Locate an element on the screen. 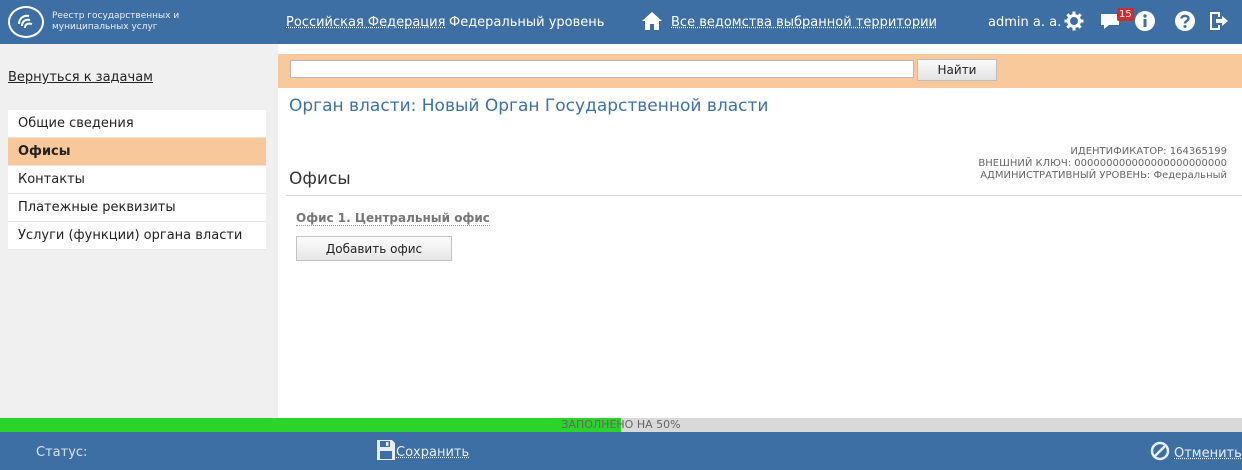 The height and width of the screenshot is (470, 1242). sidebar-item-payment-details: Платежные реквизиты is located at coordinates (137, 208).